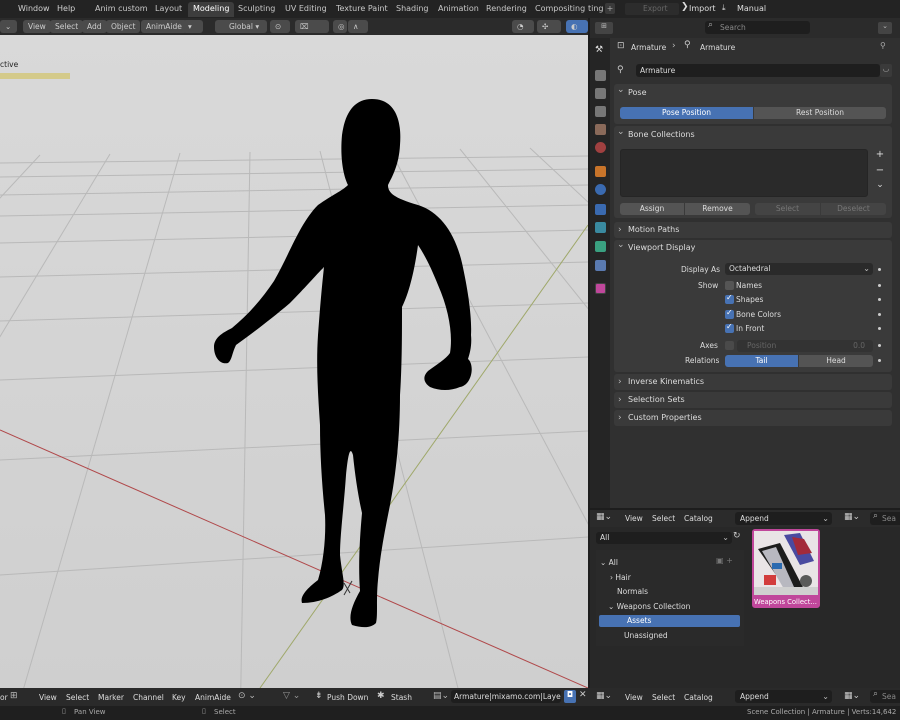 The height and width of the screenshot is (720, 900). What do you see at coordinates (577, 26) in the screenshot?
I see `overlay-icon: ◐` at bounding box center [577, 26].